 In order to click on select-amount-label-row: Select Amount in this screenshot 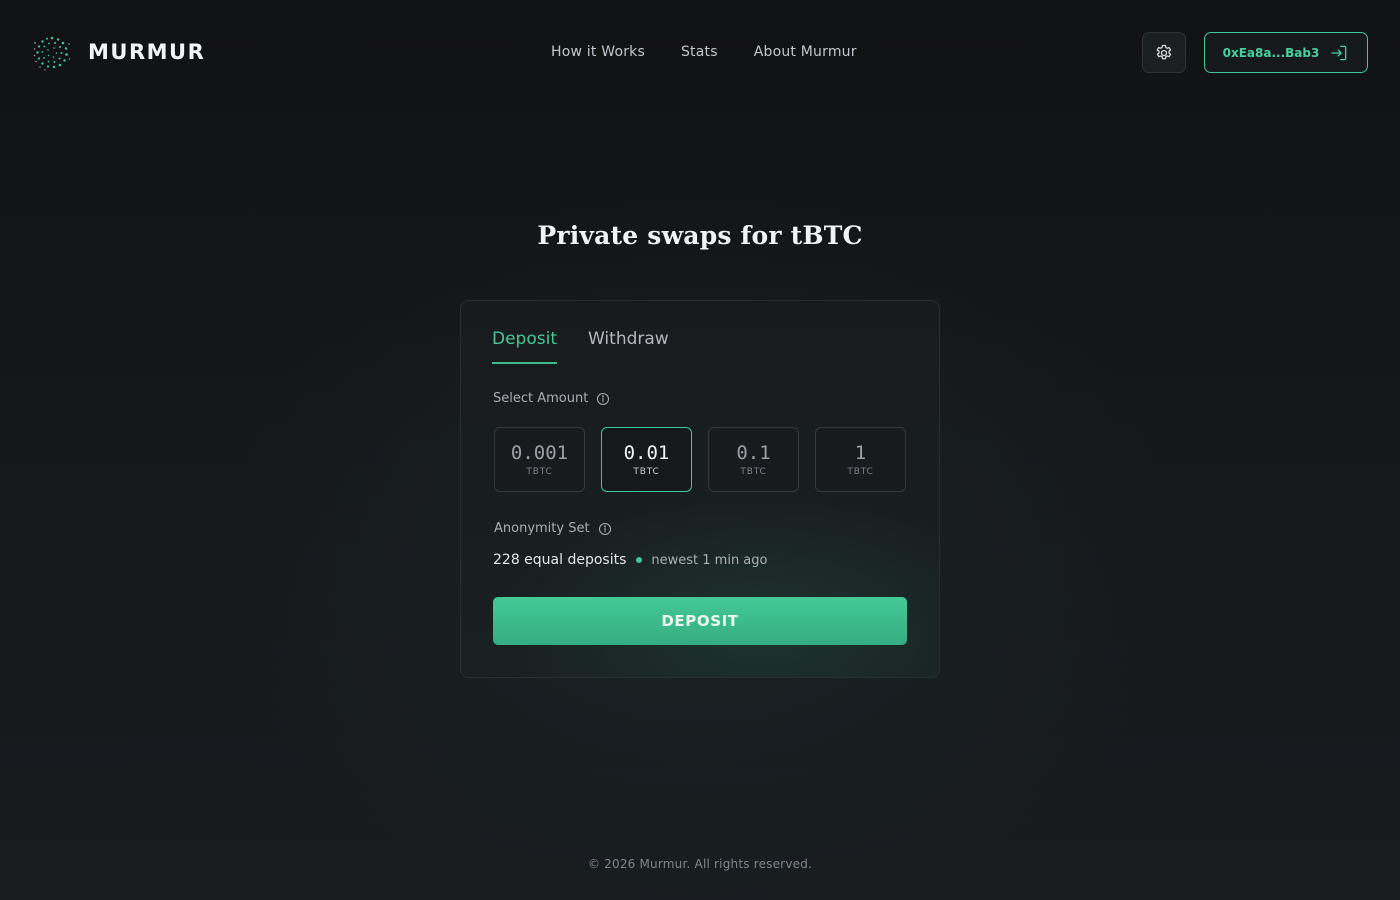, I will do `click(551, 398)`.